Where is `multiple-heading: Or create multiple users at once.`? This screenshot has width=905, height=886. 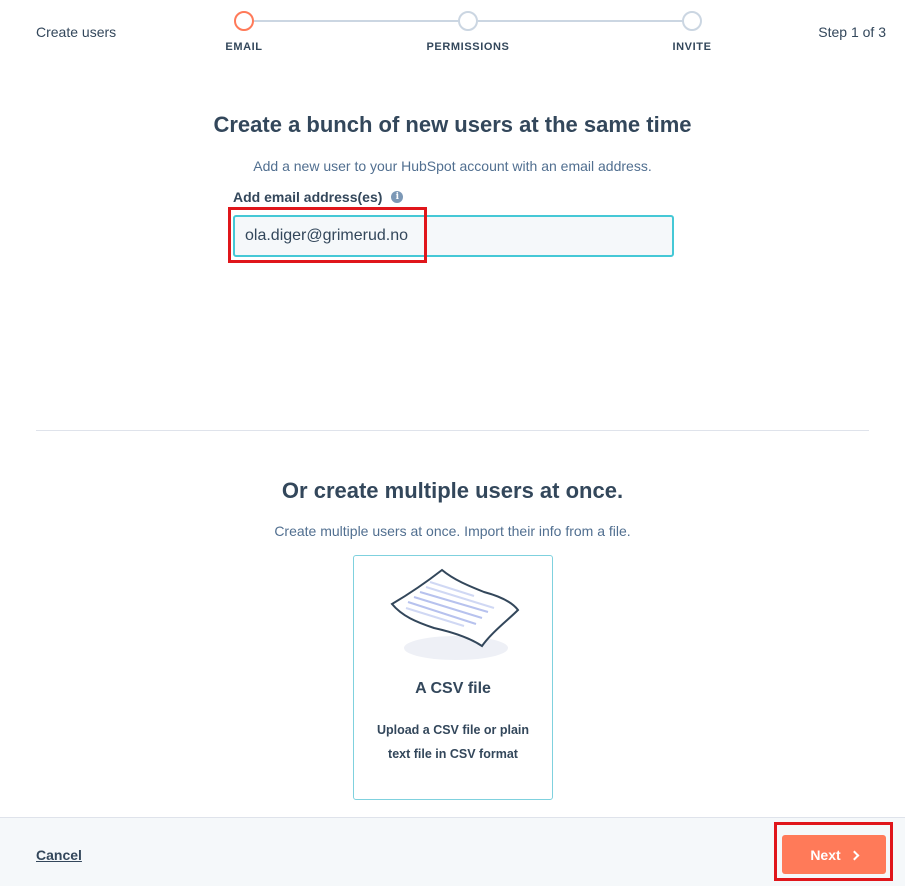 multiple-heading: Or create multiple users at once. is located at coordinates (452, 490).